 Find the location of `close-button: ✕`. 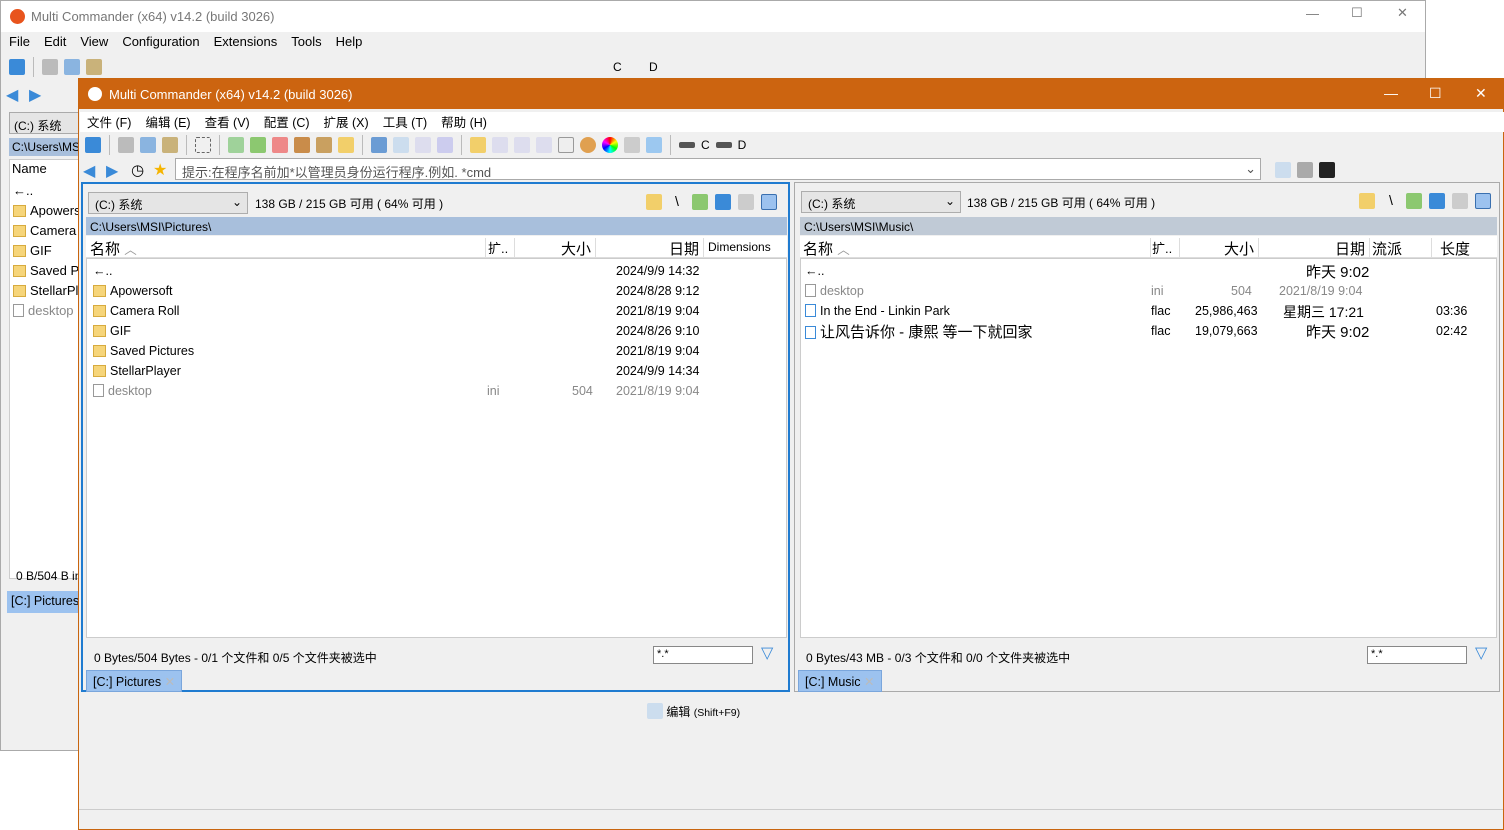

close-button: ✕ is located at coordinates (1402, 13).